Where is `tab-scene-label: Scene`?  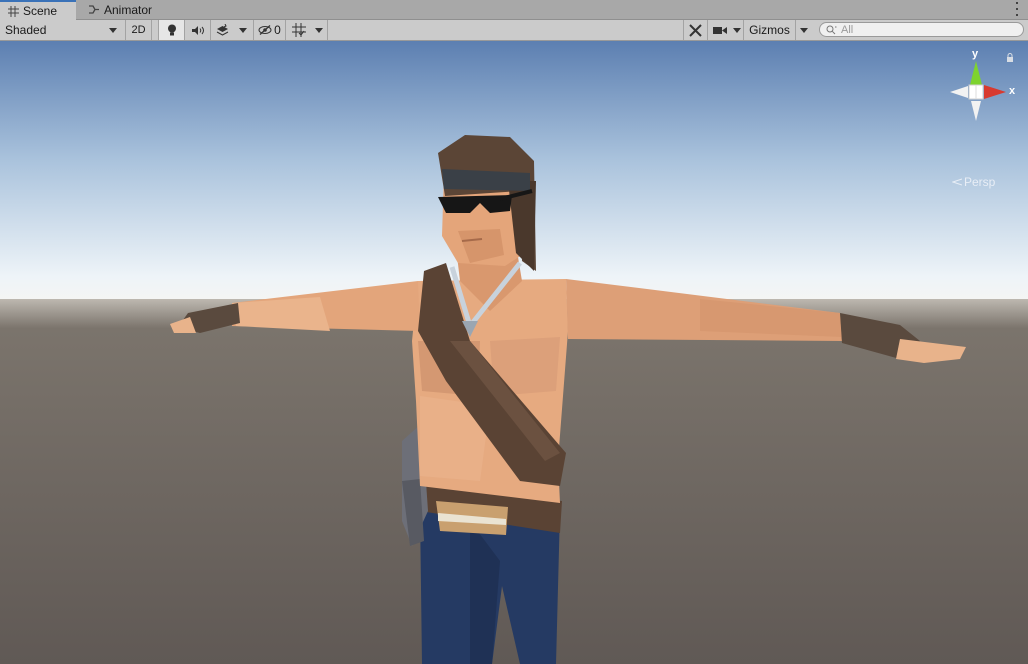
tab-scene-label: Scene is located at coordinates (40, 11).